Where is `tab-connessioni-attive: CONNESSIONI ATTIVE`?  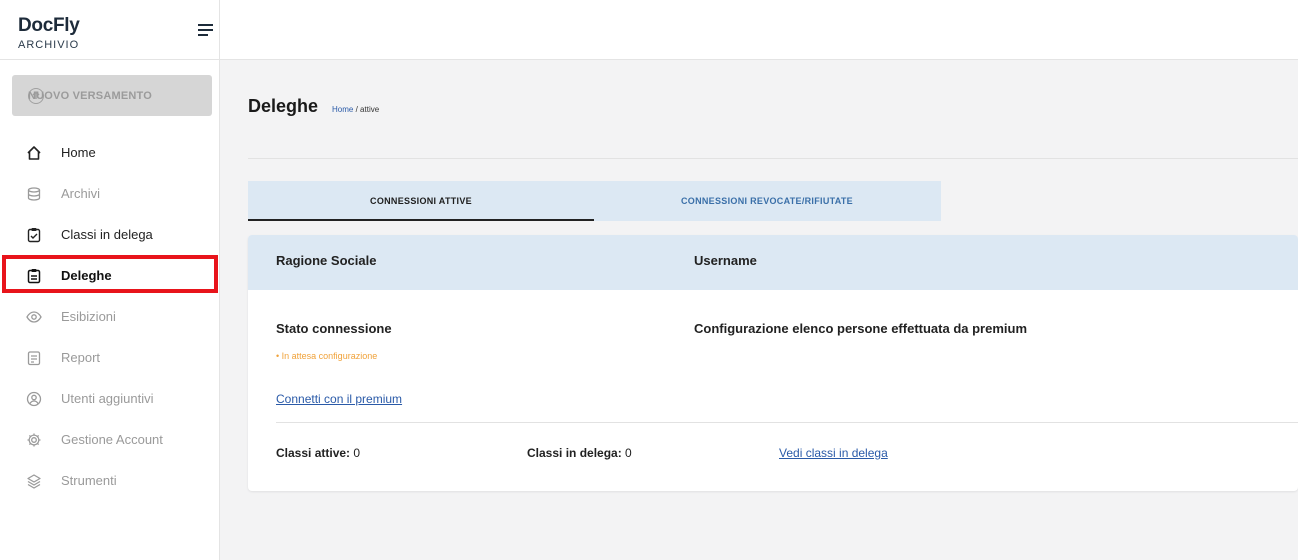 tab-connessioni-attive: CONNESSIONI ATTIVE is located at coordinates (421, 201).